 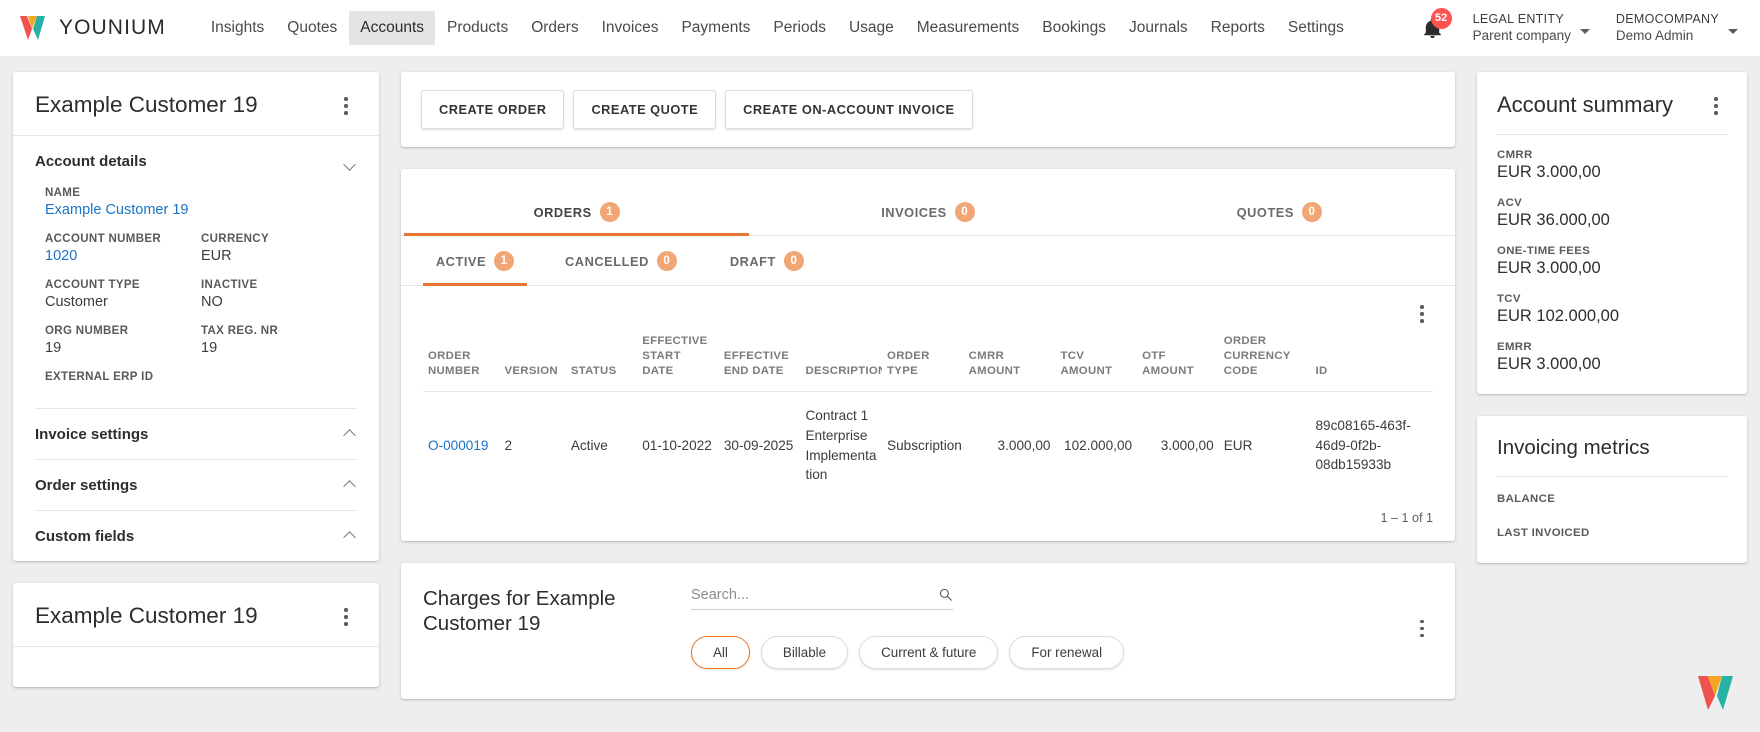 What do you see at coordinates (1509, 299) in the screenshot?
I see `summary-label: TCV` at bounding box center [1509, 299].